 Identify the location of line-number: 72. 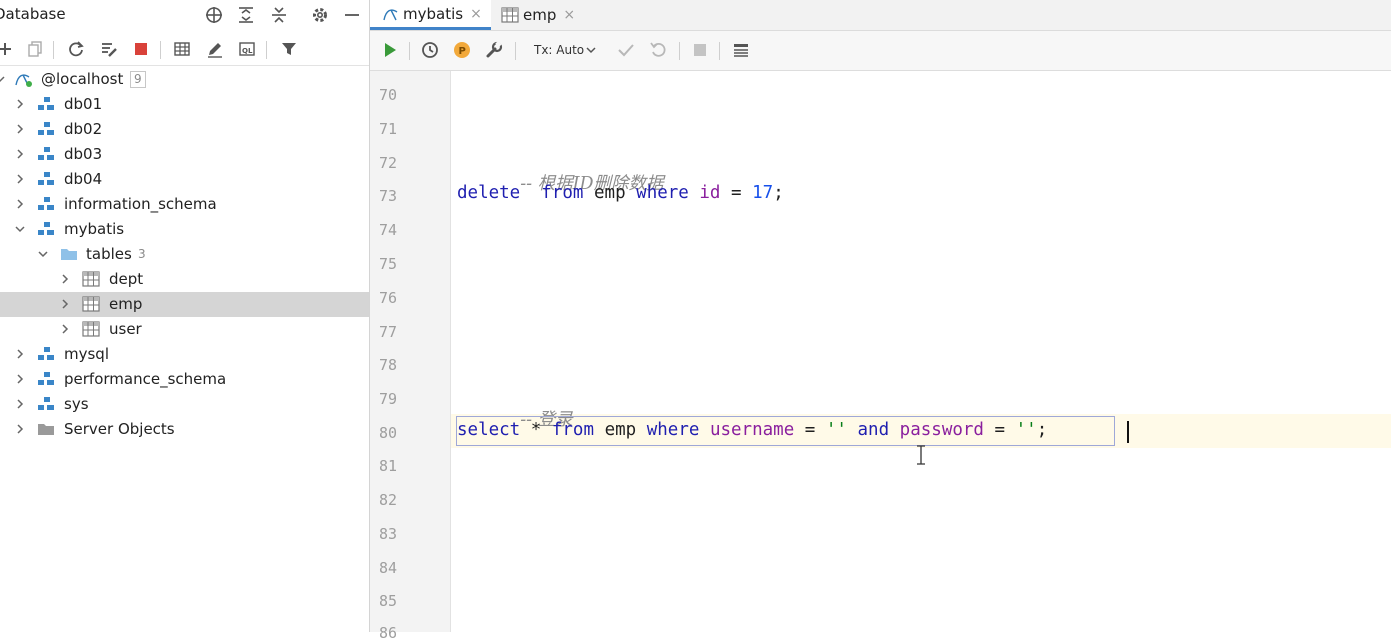
(387, 163).